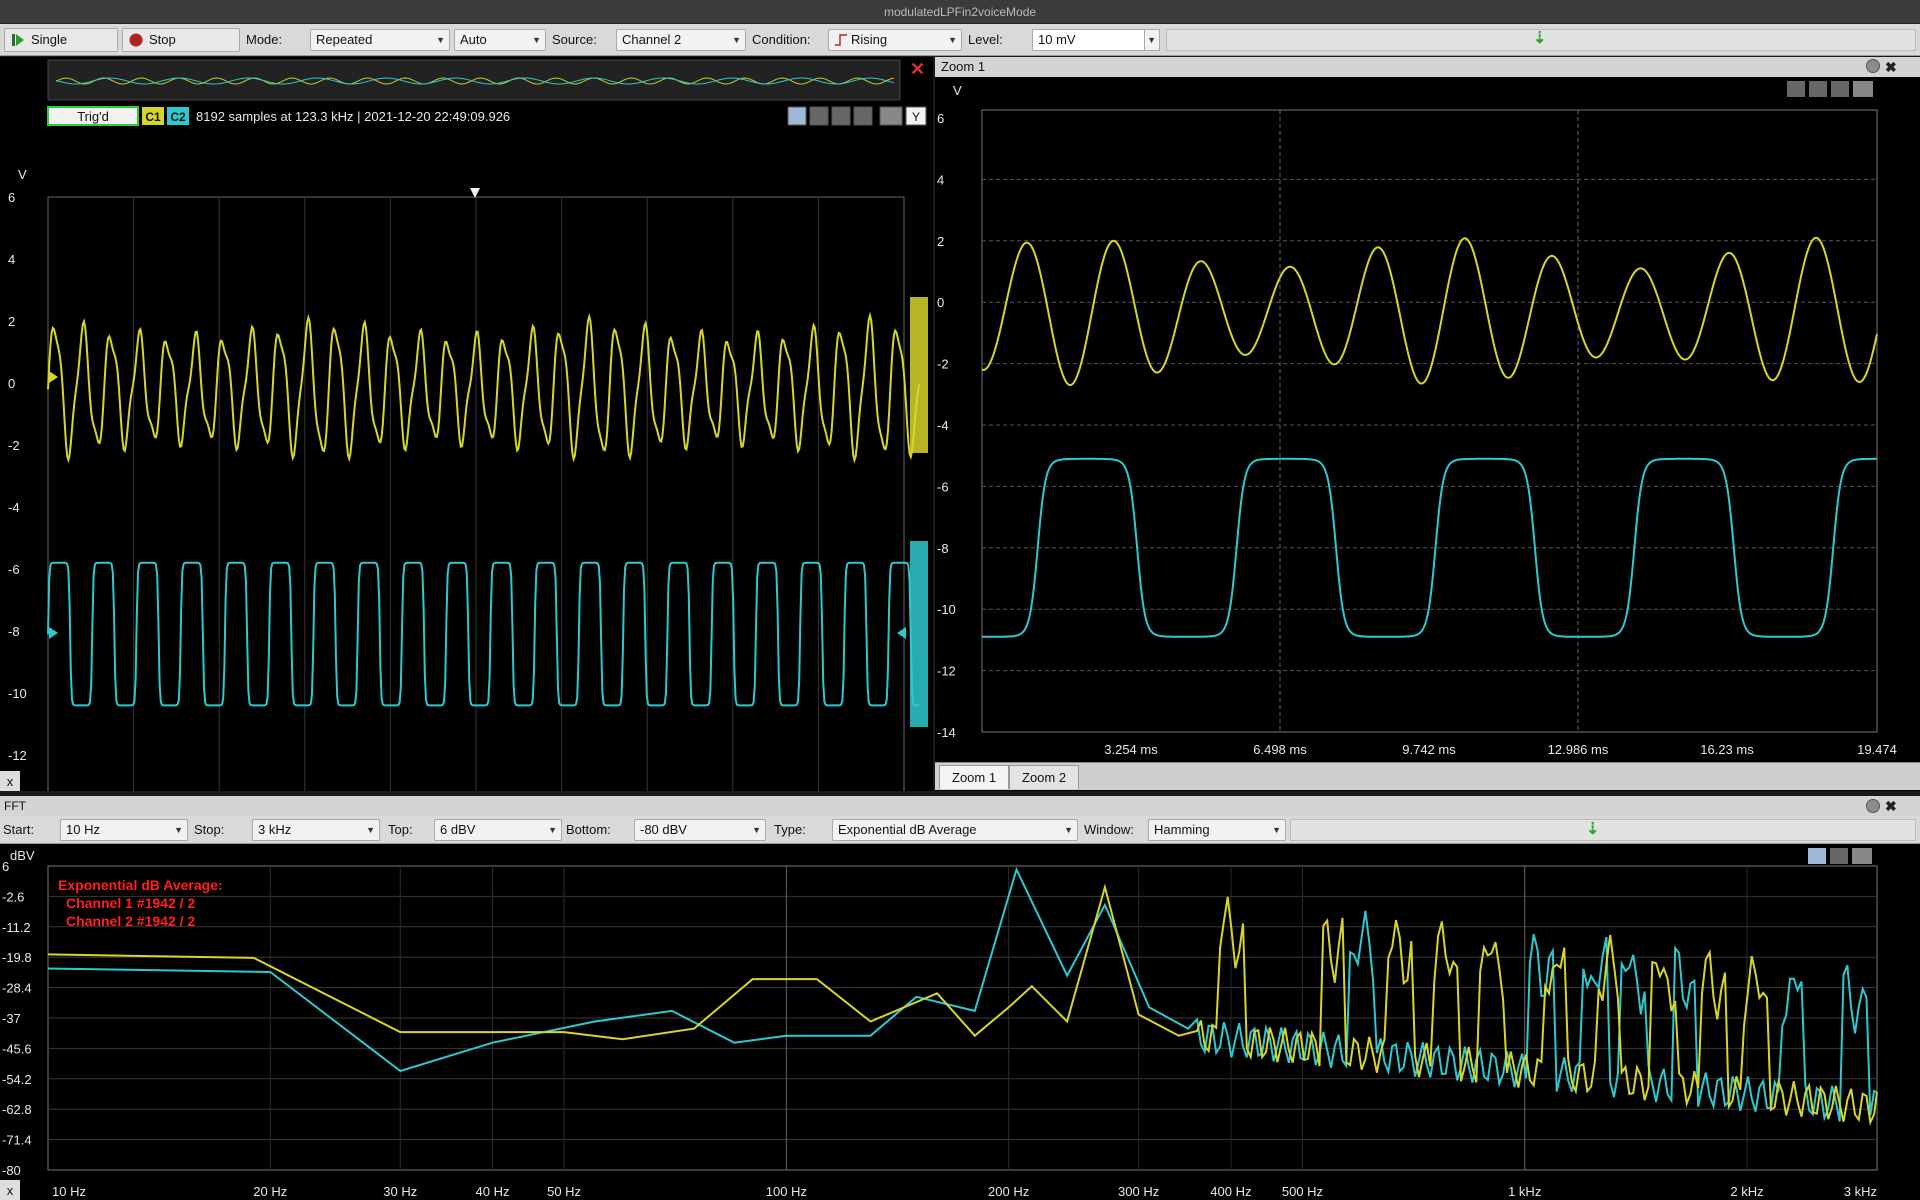 The height and width of the screenshot is (1200, 1920). What do you see at coordinates (270, 1191) in the screenshot?
I see `fft-x-tick-label: 20 Hz` at bounding box center [270, 1191].